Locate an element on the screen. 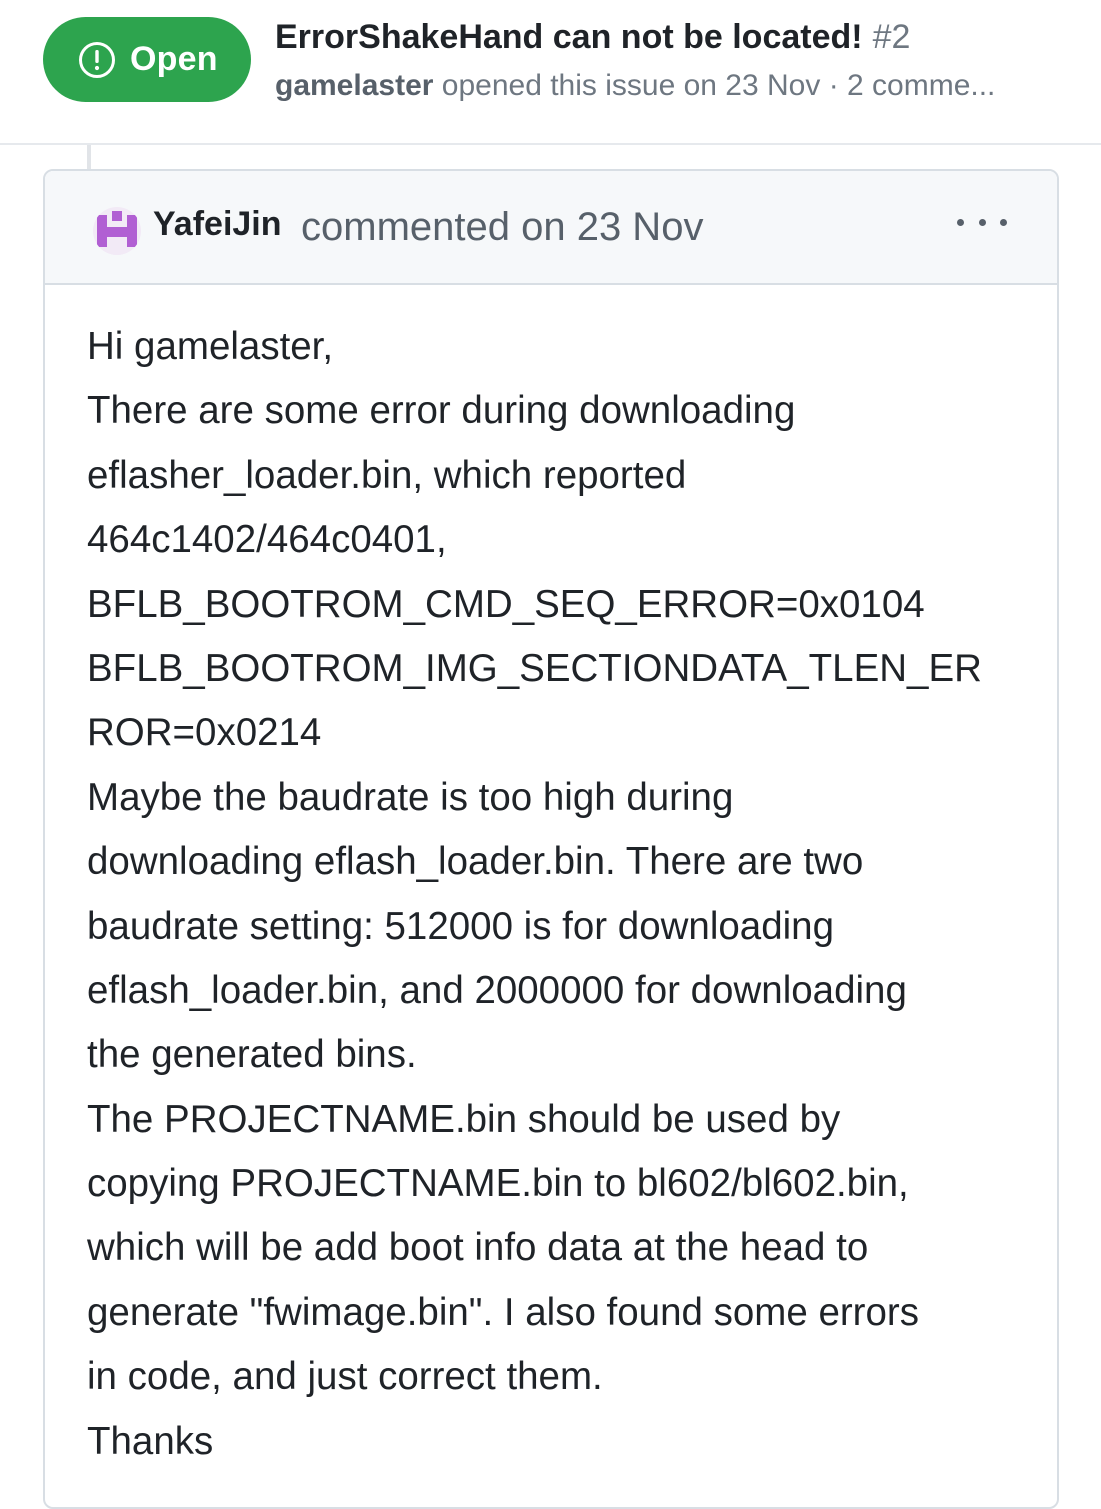 This screenshot has width=1101, height=1509. issue-state-label: Open is located at coordinates (174, 59).